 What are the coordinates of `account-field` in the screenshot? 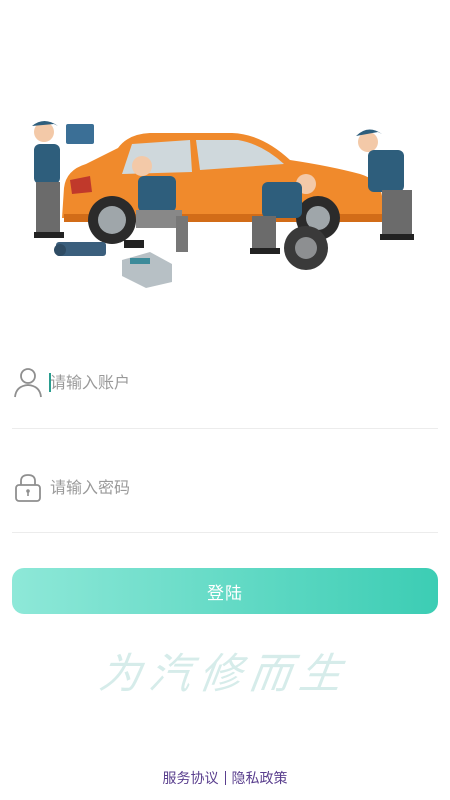 It's located at (225, 382).